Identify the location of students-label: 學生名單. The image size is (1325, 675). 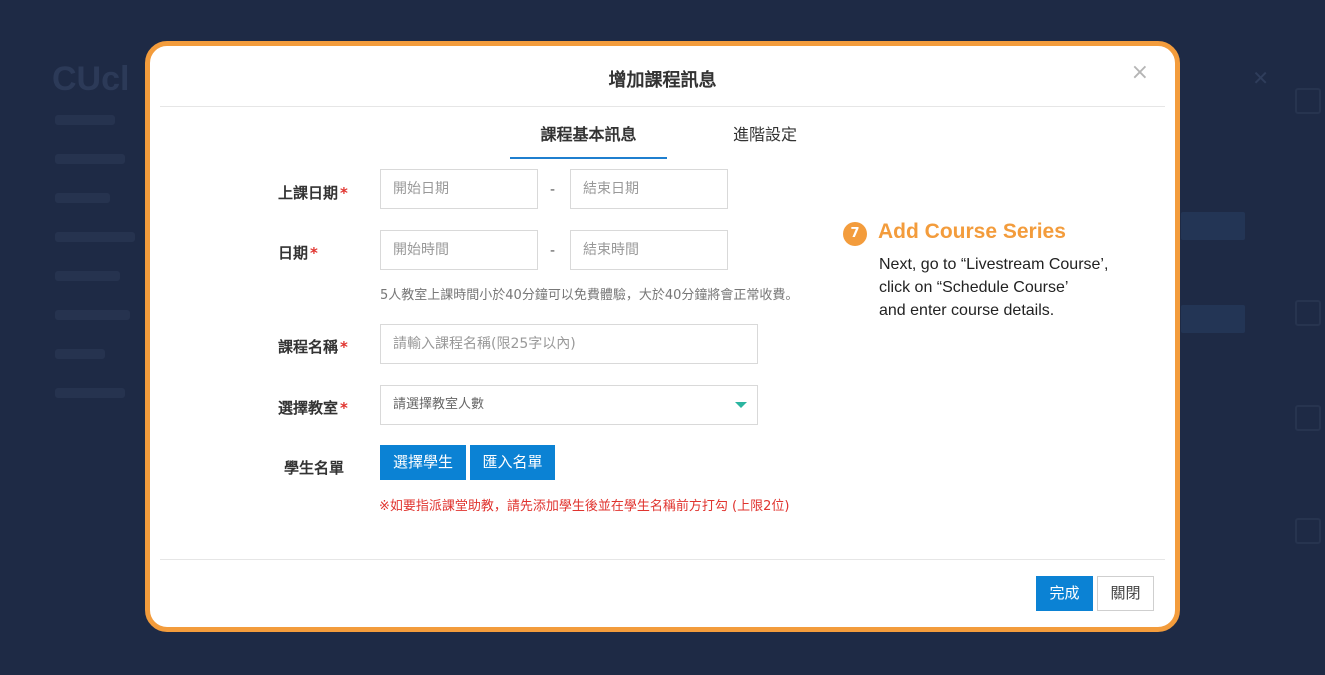
(314, 468).